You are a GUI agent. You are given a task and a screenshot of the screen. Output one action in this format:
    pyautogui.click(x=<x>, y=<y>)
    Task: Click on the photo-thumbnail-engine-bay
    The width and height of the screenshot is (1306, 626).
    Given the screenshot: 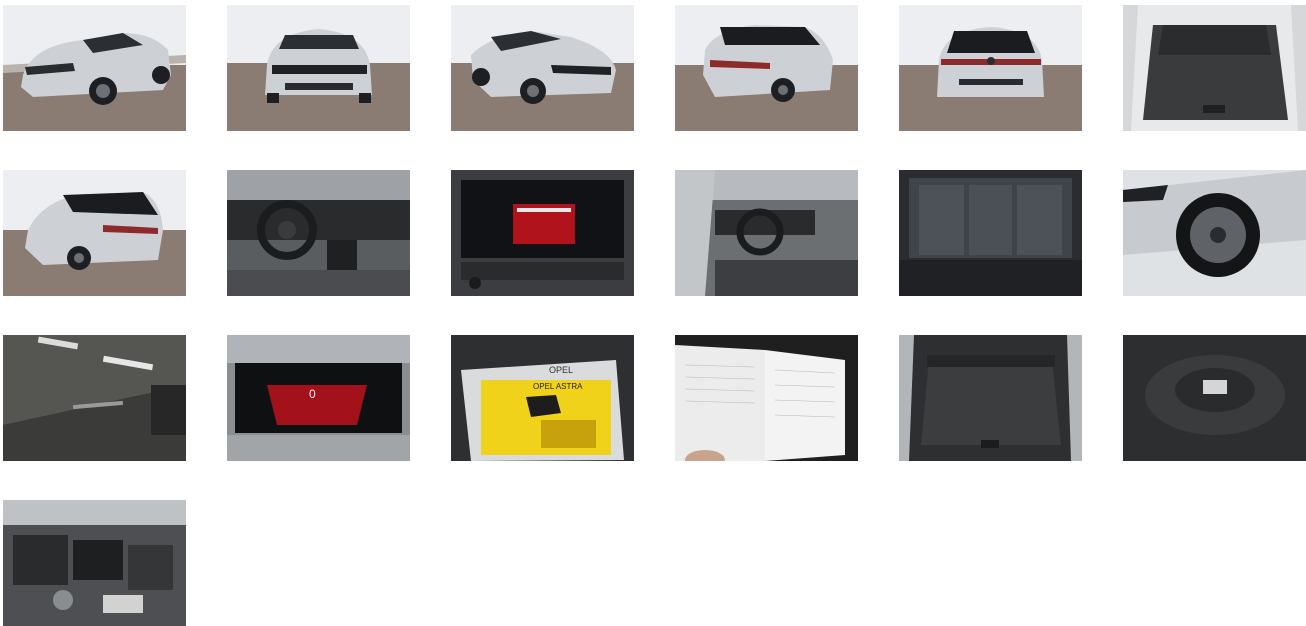 What is the action you would take?
    pyautogui.click(x=94, y=563)
    